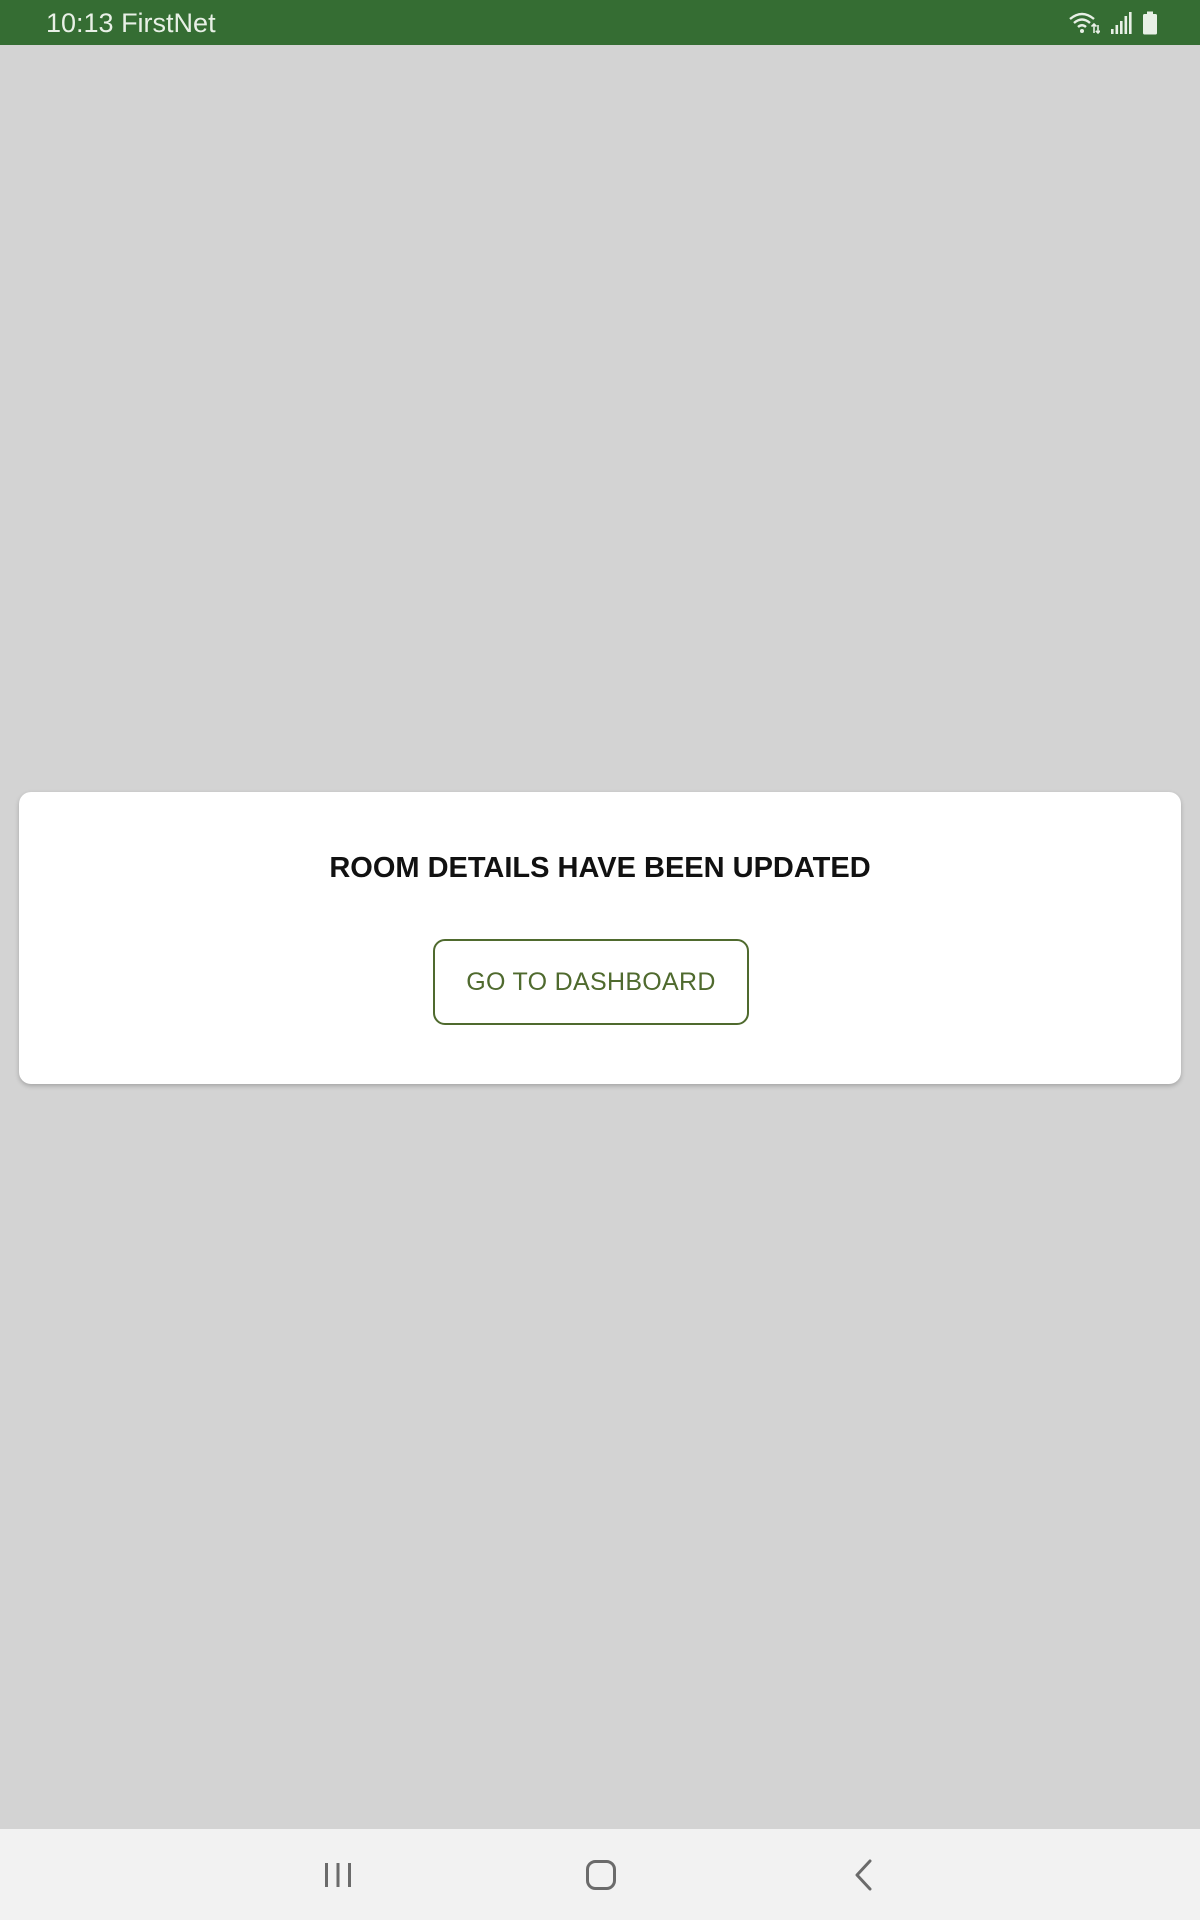 This screenshot has width=1200, height=1920. Describe the element at coordinates (338, 1875) in the screenshot. I see `recent-apps-icon` at that location.